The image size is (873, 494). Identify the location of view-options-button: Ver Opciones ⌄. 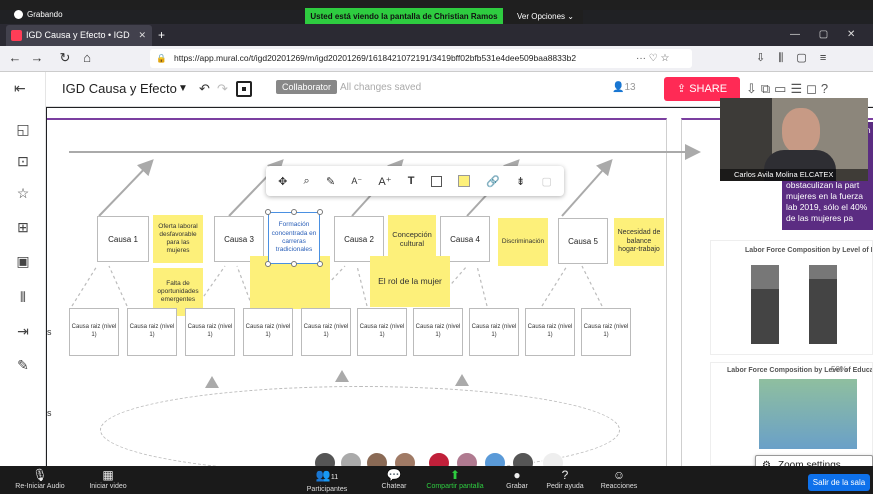
(543, 16).